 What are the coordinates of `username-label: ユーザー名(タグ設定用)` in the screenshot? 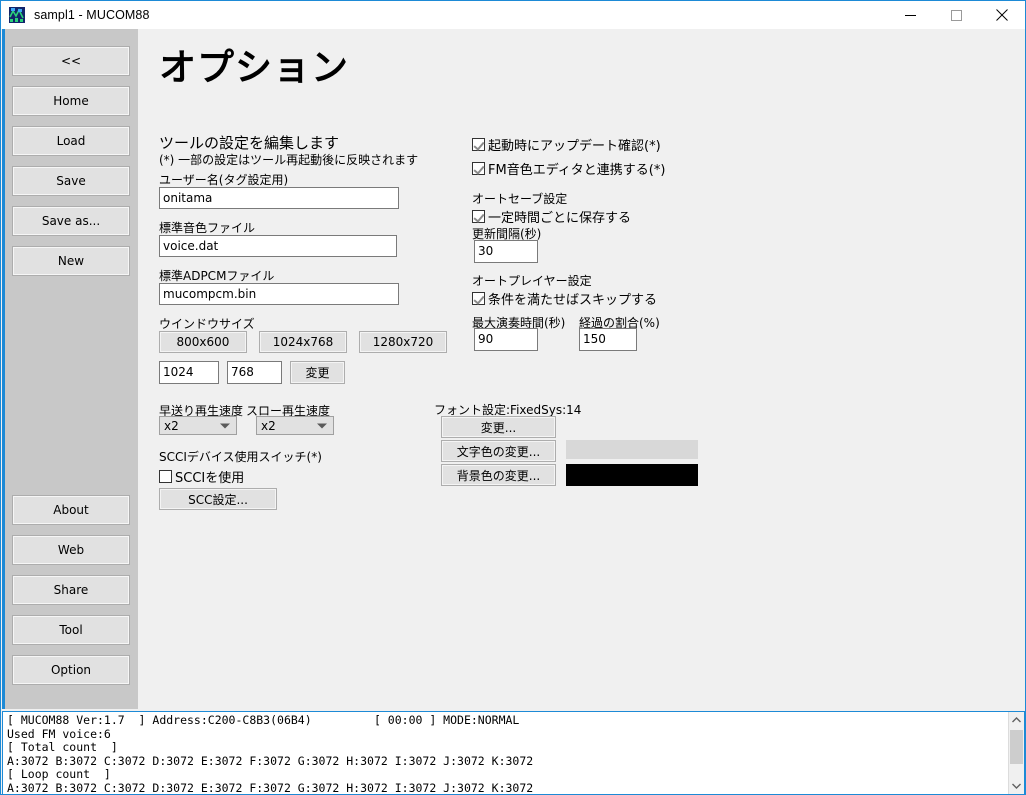 It's located at (224, 180).